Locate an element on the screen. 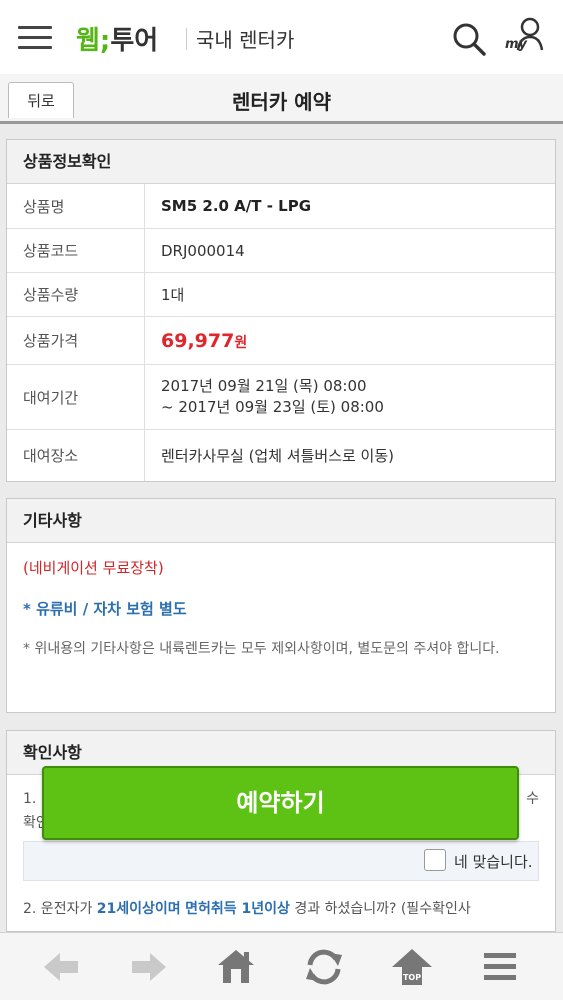  product-qty-label: 상품수량 is located at coordinates (76, 294).